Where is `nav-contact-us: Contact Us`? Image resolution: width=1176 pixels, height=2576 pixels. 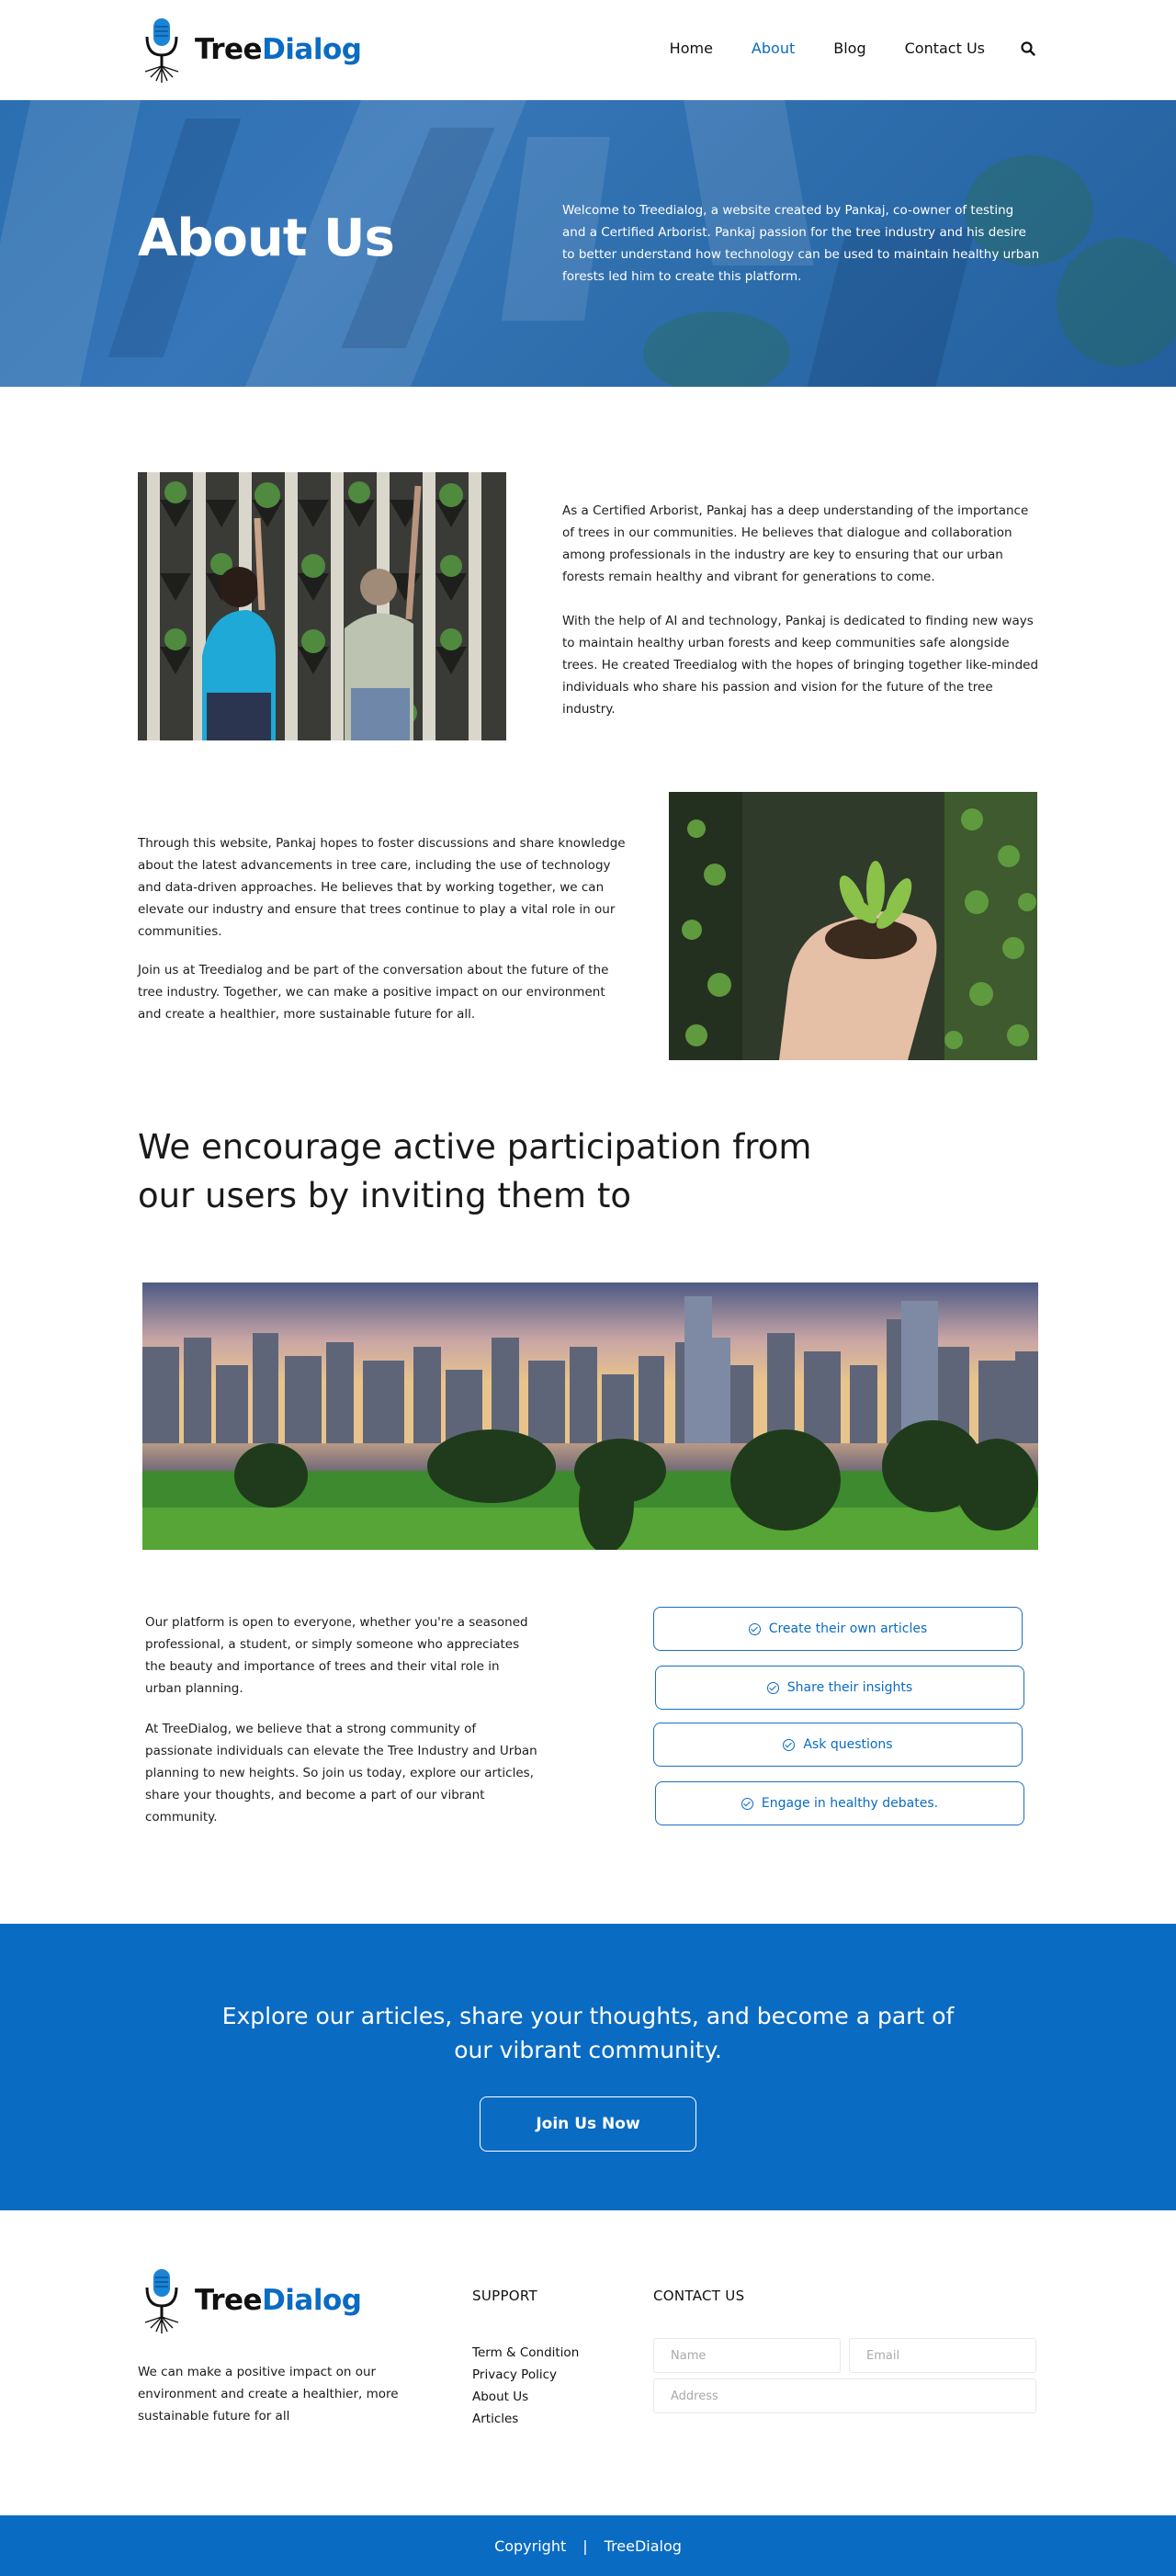
nav-contact-us: Contact Us is located at coordinates (945, 48).